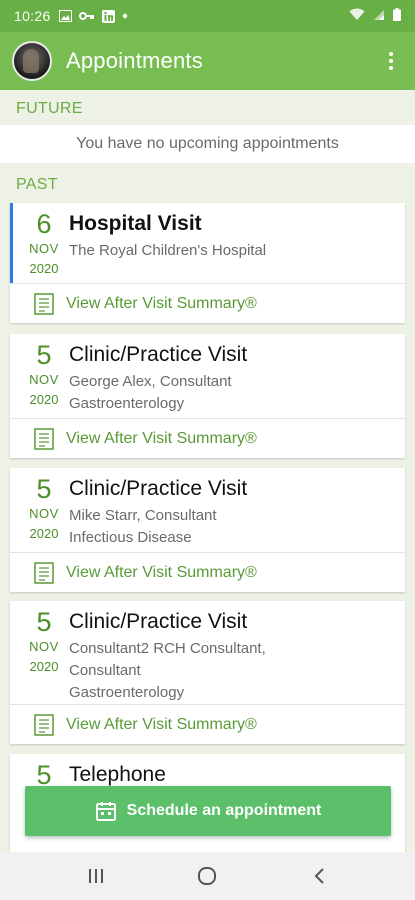  I want to click on visit-type: Telephone, so click(117, 774).